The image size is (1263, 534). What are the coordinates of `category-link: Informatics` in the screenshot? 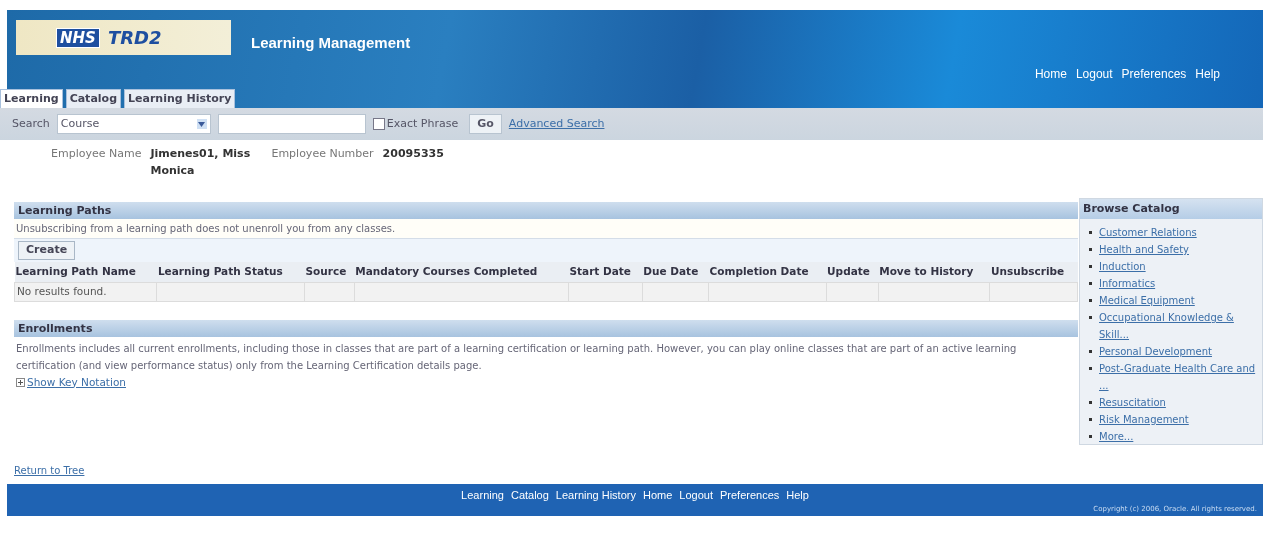 It's located at (1127, 283).